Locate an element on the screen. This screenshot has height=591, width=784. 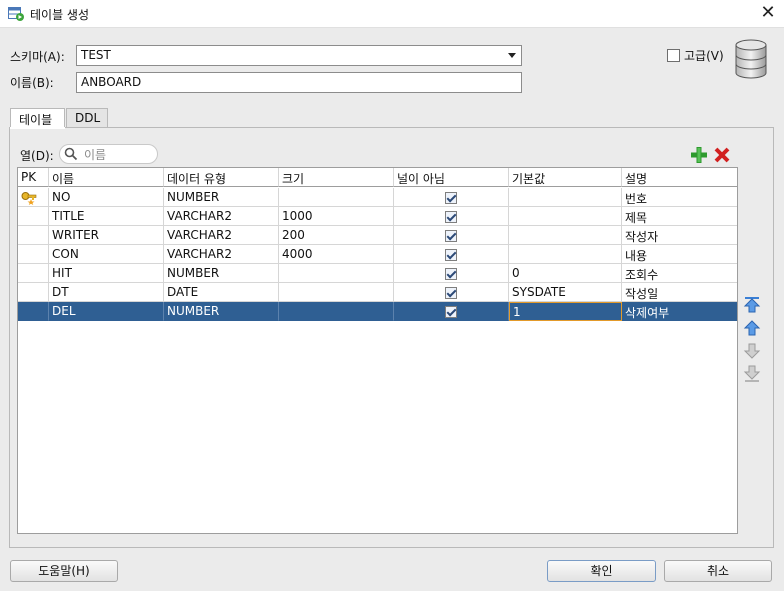
cell-size: 4000 is located at coordinates (336, 254).